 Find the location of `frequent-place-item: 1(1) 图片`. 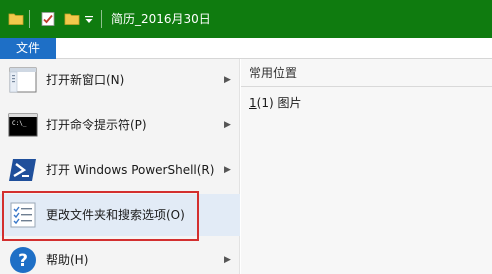

frequent-place-item: 1(1) 图片 is located at coordinates (275, 103).